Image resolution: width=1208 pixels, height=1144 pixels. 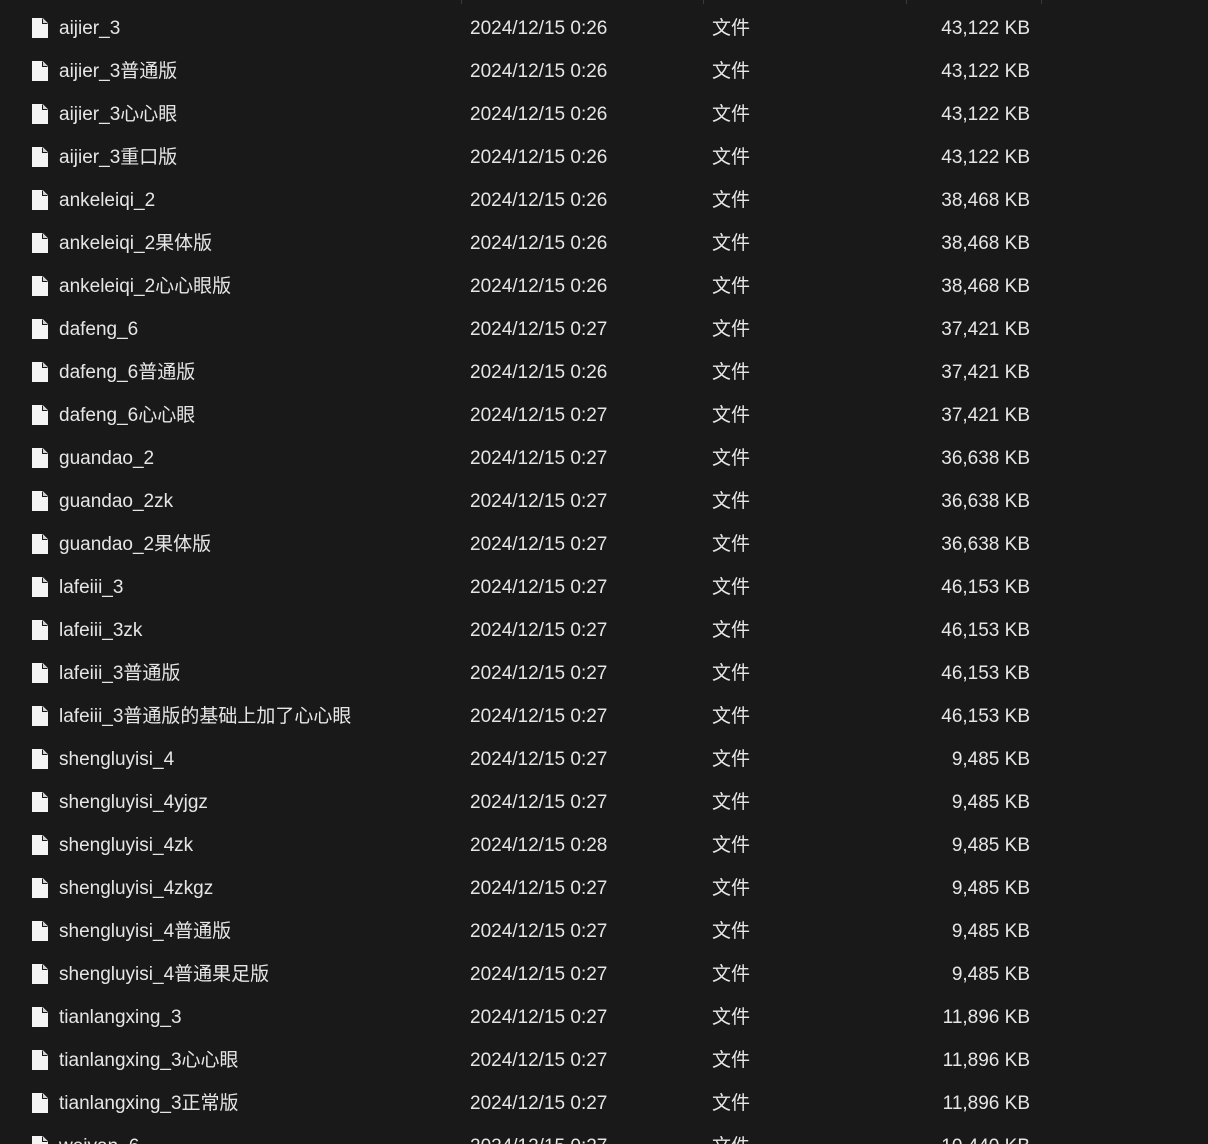 I want to click on file-size: 46,153 KB, so click(x=985, y=587).